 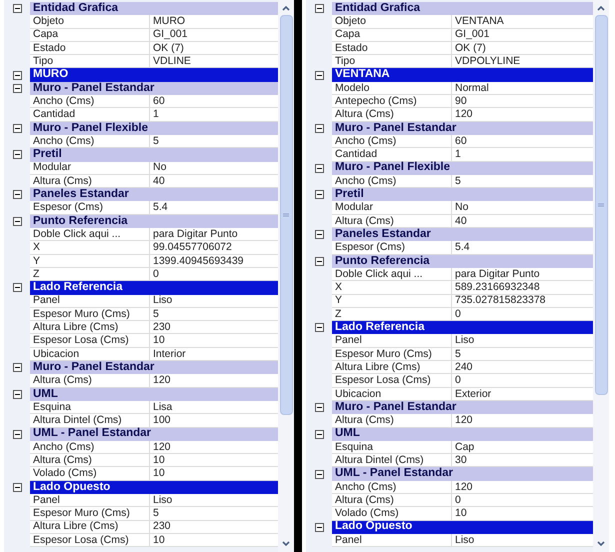 What do you see at coordinates (214, 275) in the screenshot?
I see `property-value: 0` at bounding box center [214, 275].